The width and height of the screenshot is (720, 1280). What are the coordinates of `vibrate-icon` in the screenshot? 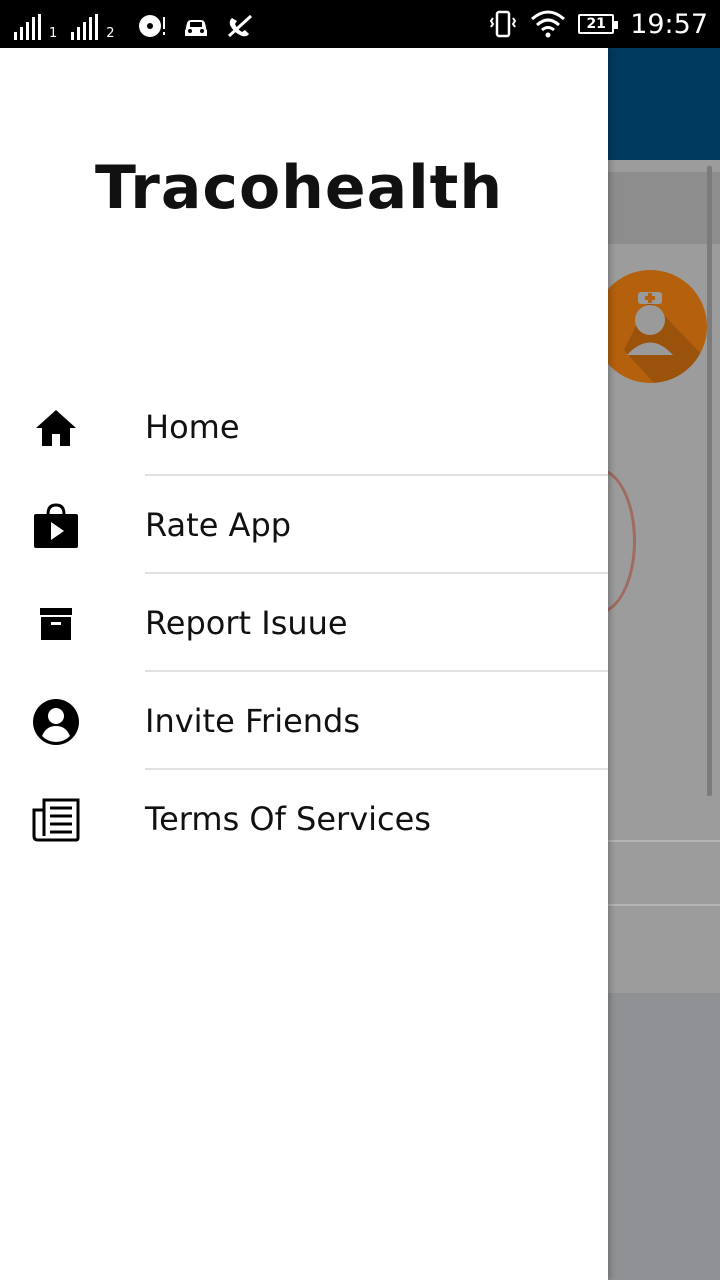 It's located at (503, 24).